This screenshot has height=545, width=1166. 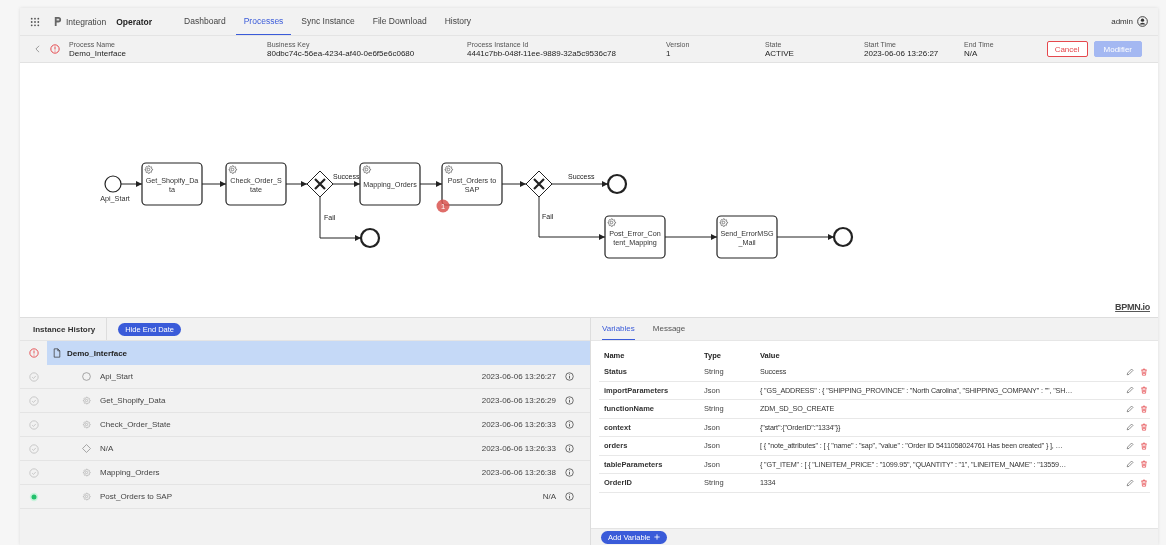 What do you see at coordinates (1067, 49) in the screenshot?
I see `cancel-button: Cancel` at bounding box center [1067, 49].